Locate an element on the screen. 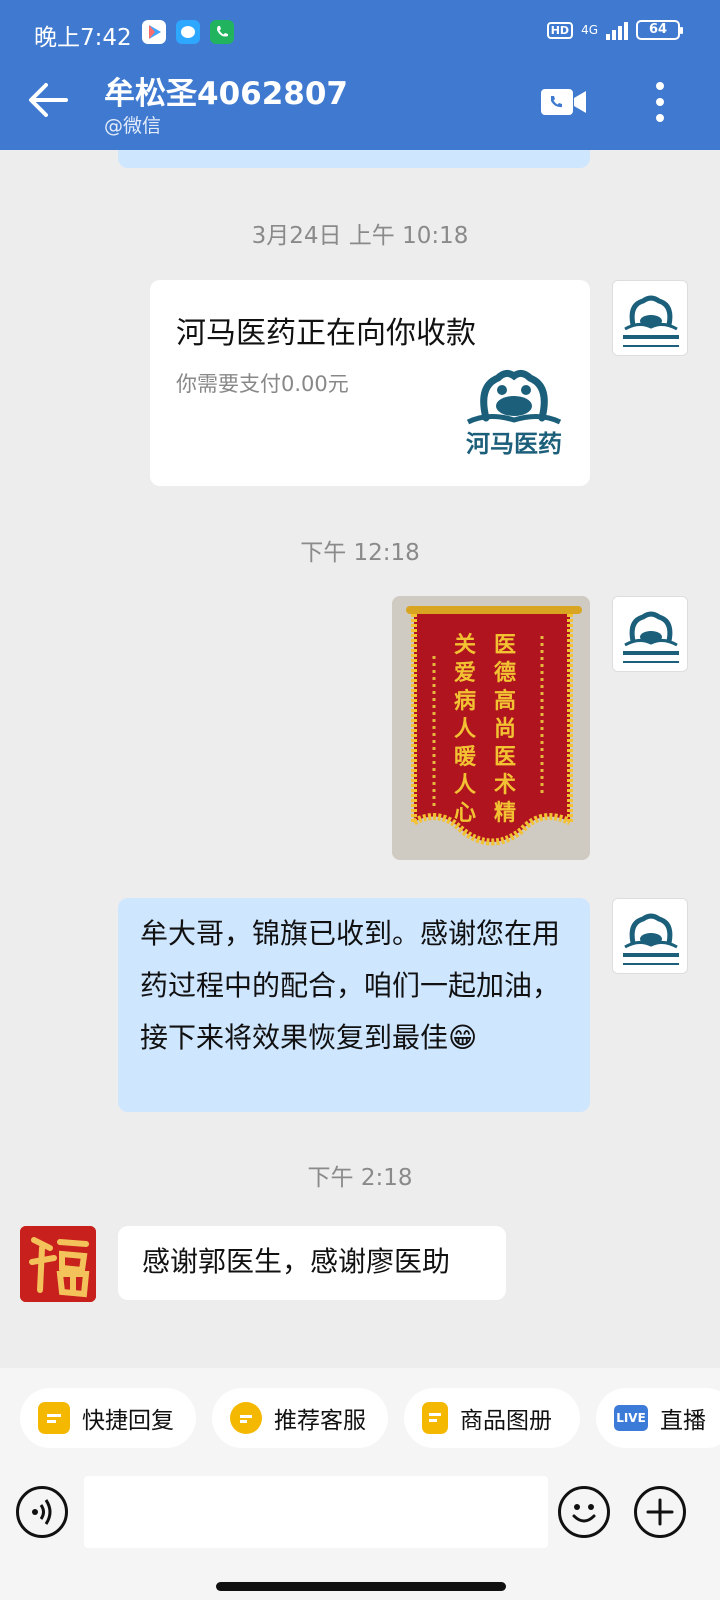  live-icon: LIVE is located at coordinates (631, 1418).